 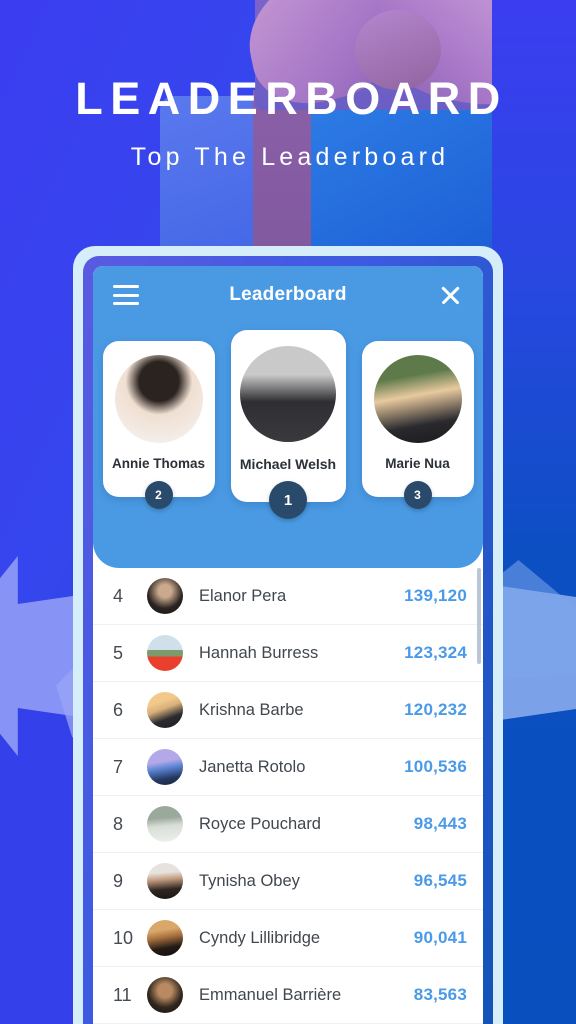 I want to click on close-icon, so click(x=450, y=295).